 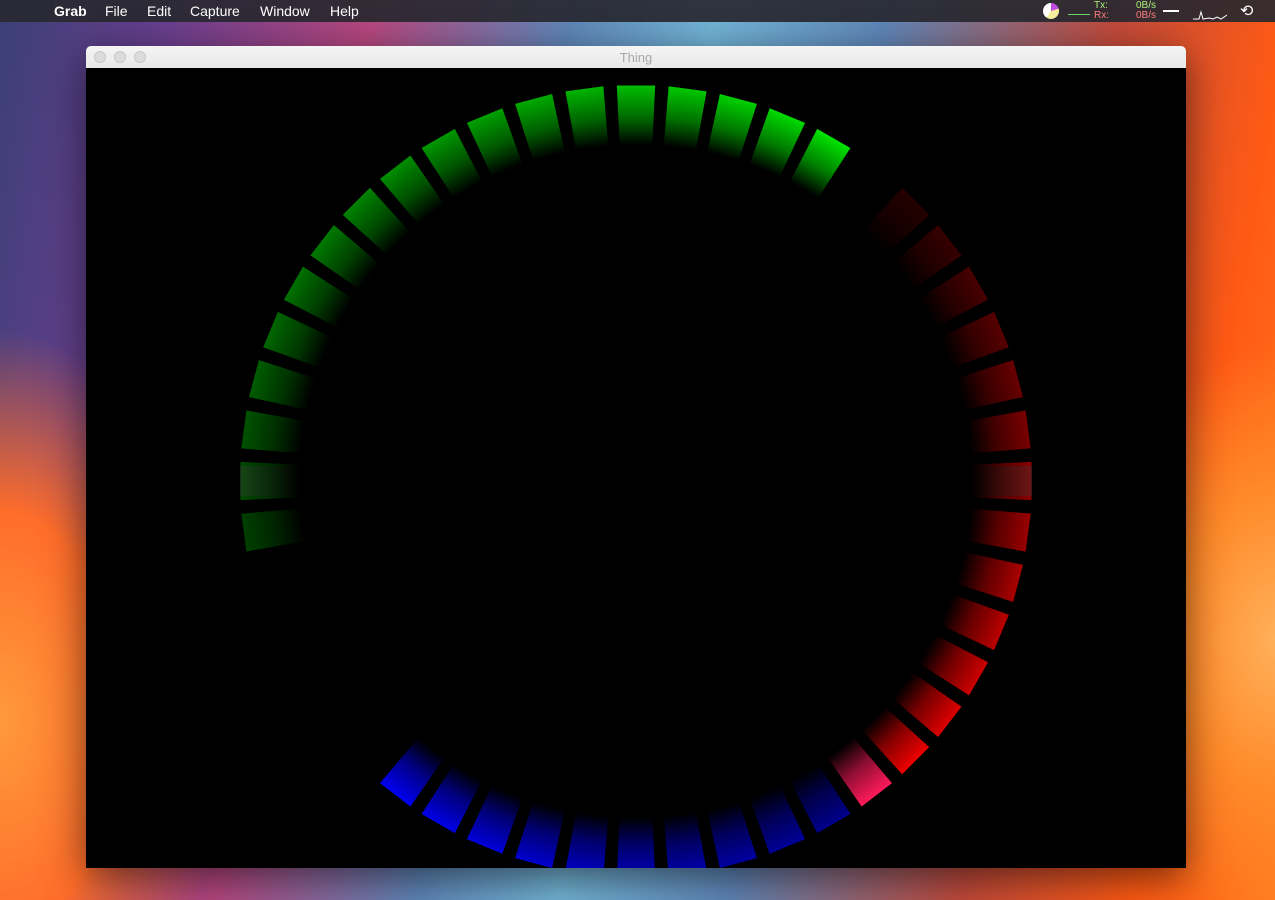 What do you see at coordinates (1079, 9) in the screenshot?
I see `network-graph-icon` at bounding box center [1079, 9].